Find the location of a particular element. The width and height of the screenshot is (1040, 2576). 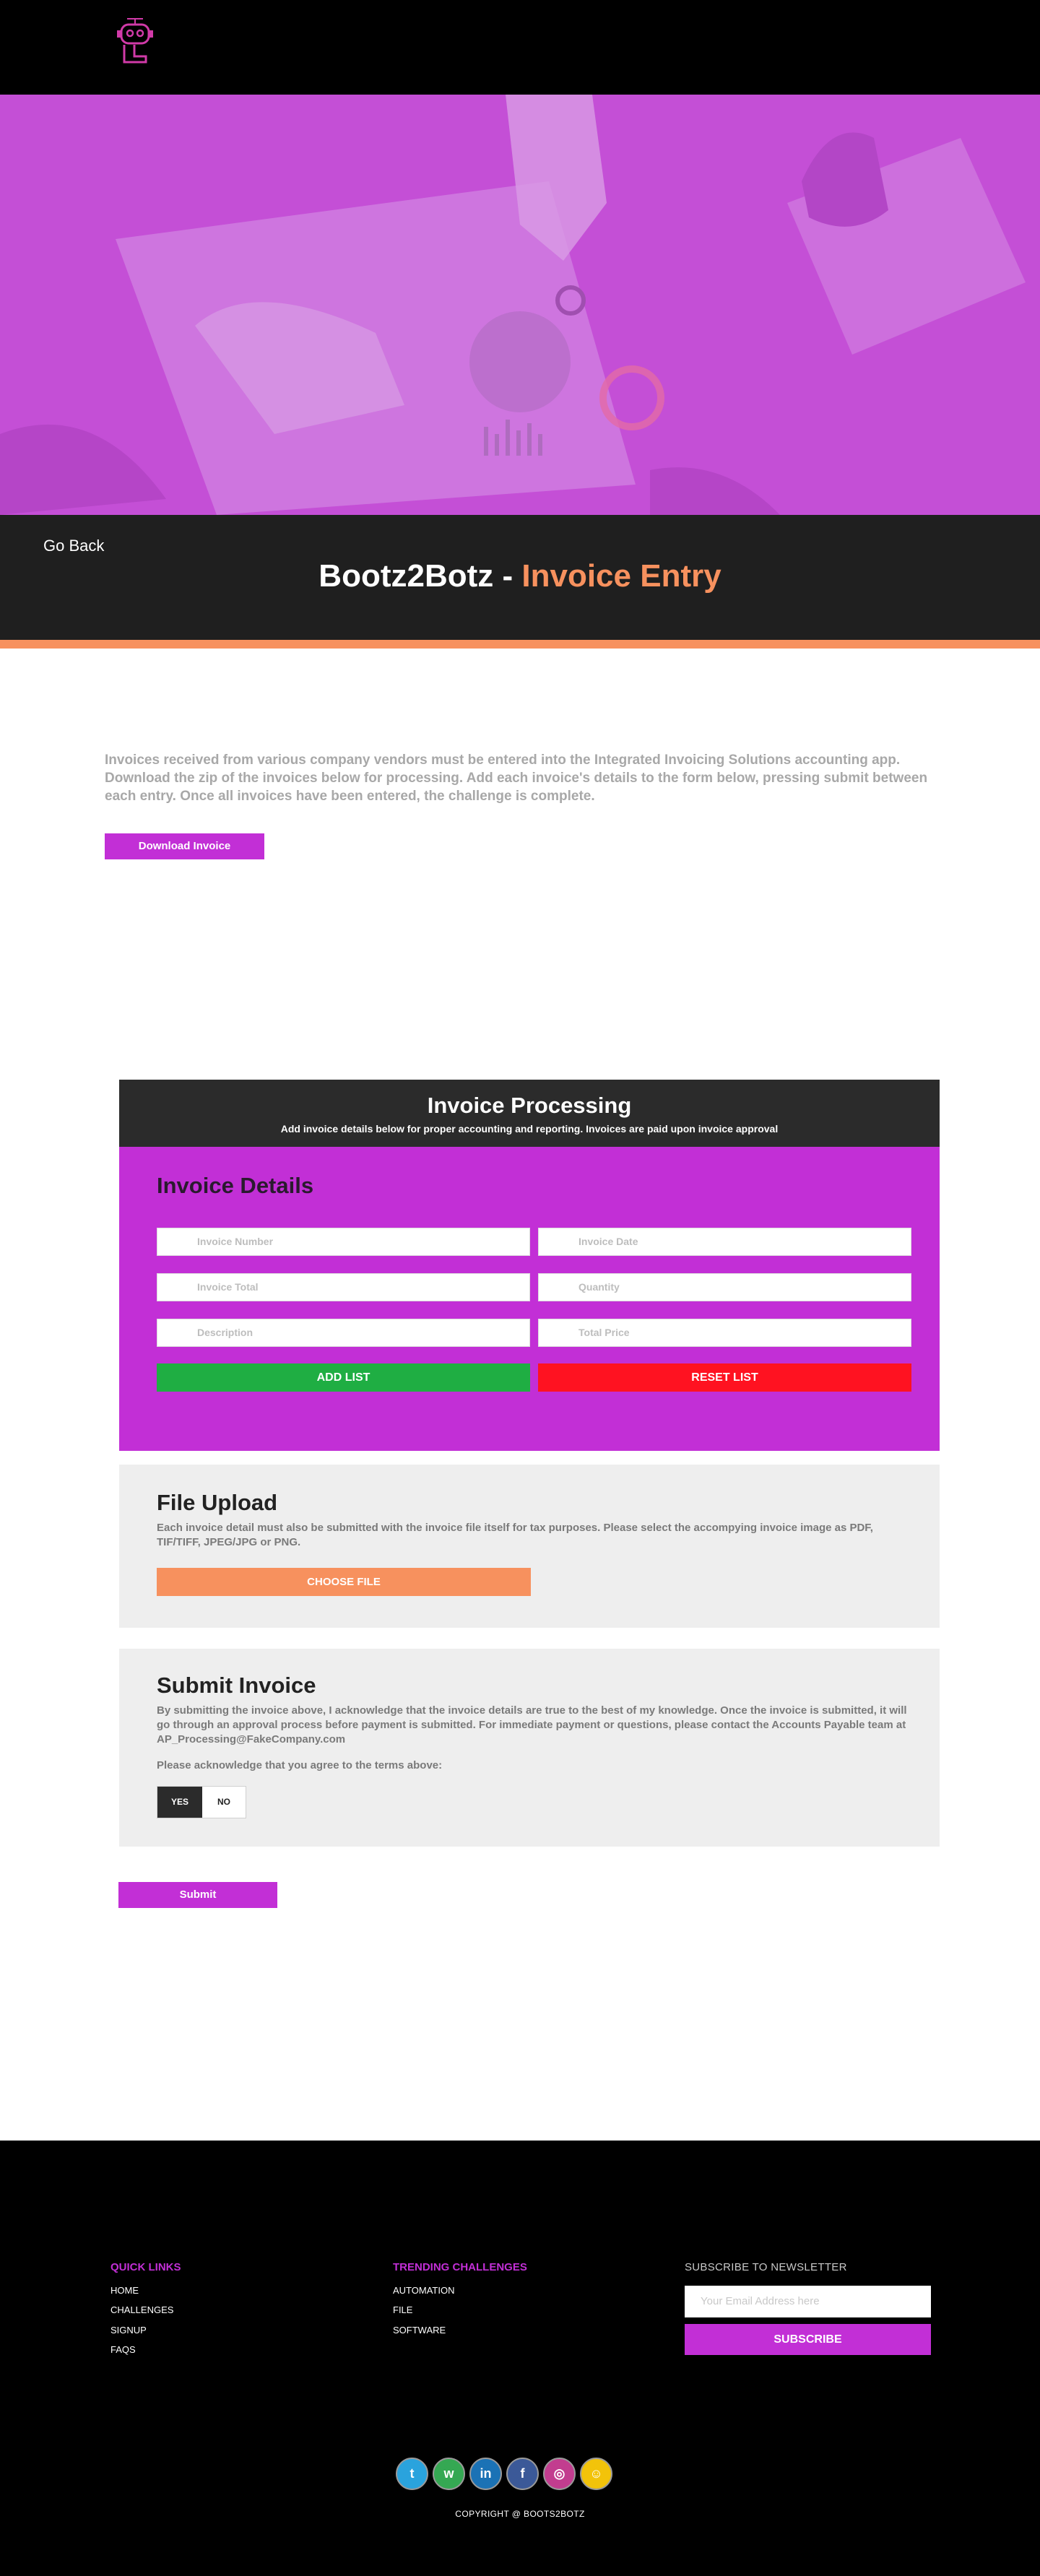

twitter-icon: t is located at coordinates (412, 2474).